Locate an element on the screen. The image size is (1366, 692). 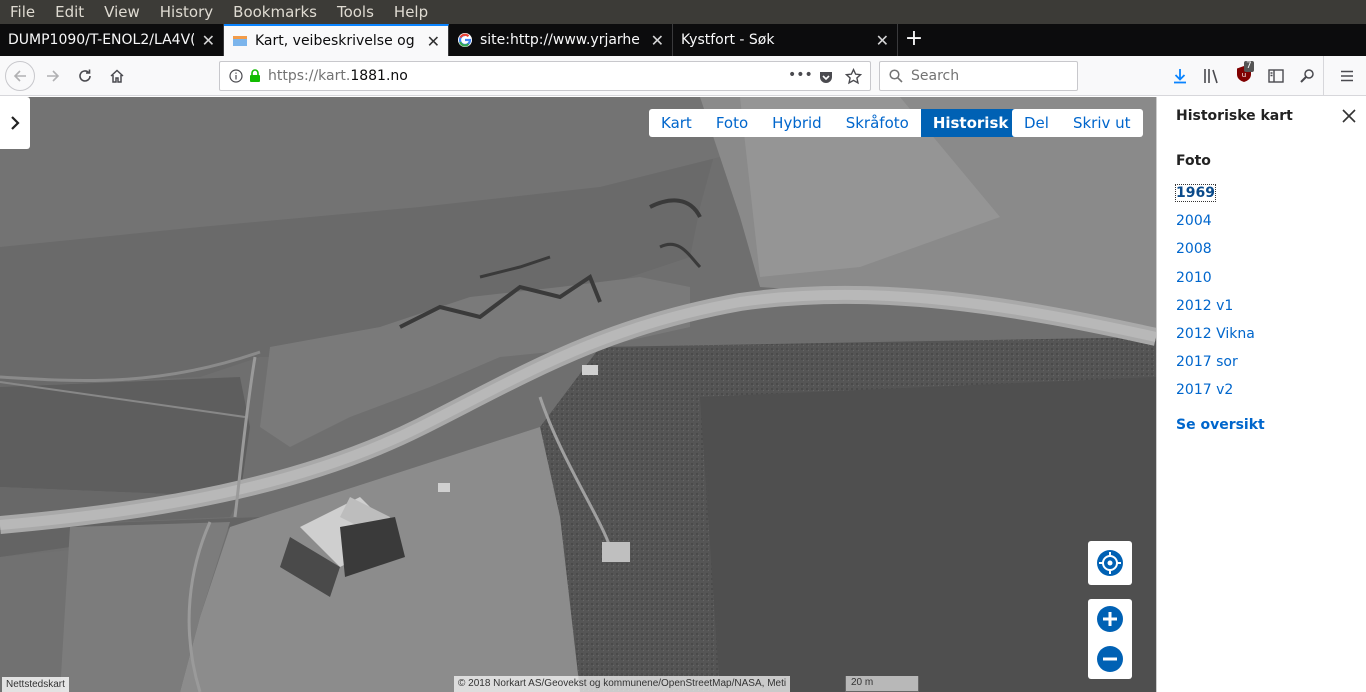
sidebar-toggle-icon is located at coordinates (1276, 76).